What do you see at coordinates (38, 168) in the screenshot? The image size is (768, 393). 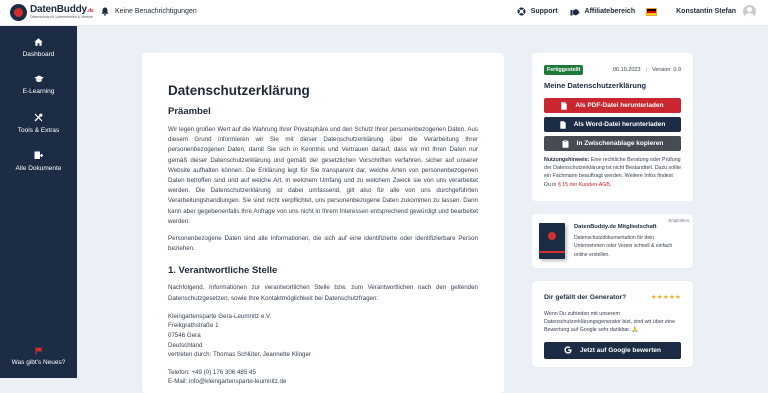 I see `sidebar-item-label: Alle Dokumente` at bounding box center [38, 168].